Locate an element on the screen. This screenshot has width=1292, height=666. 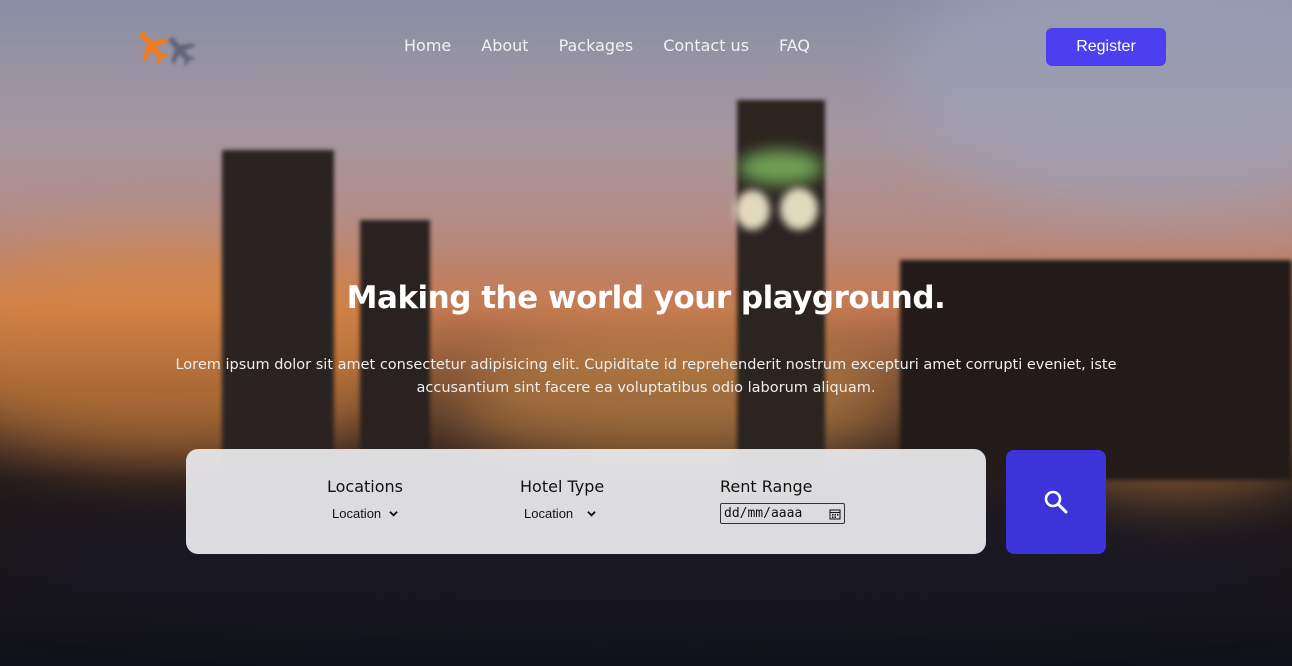
search-icon is located at coordinates (1056, 502).